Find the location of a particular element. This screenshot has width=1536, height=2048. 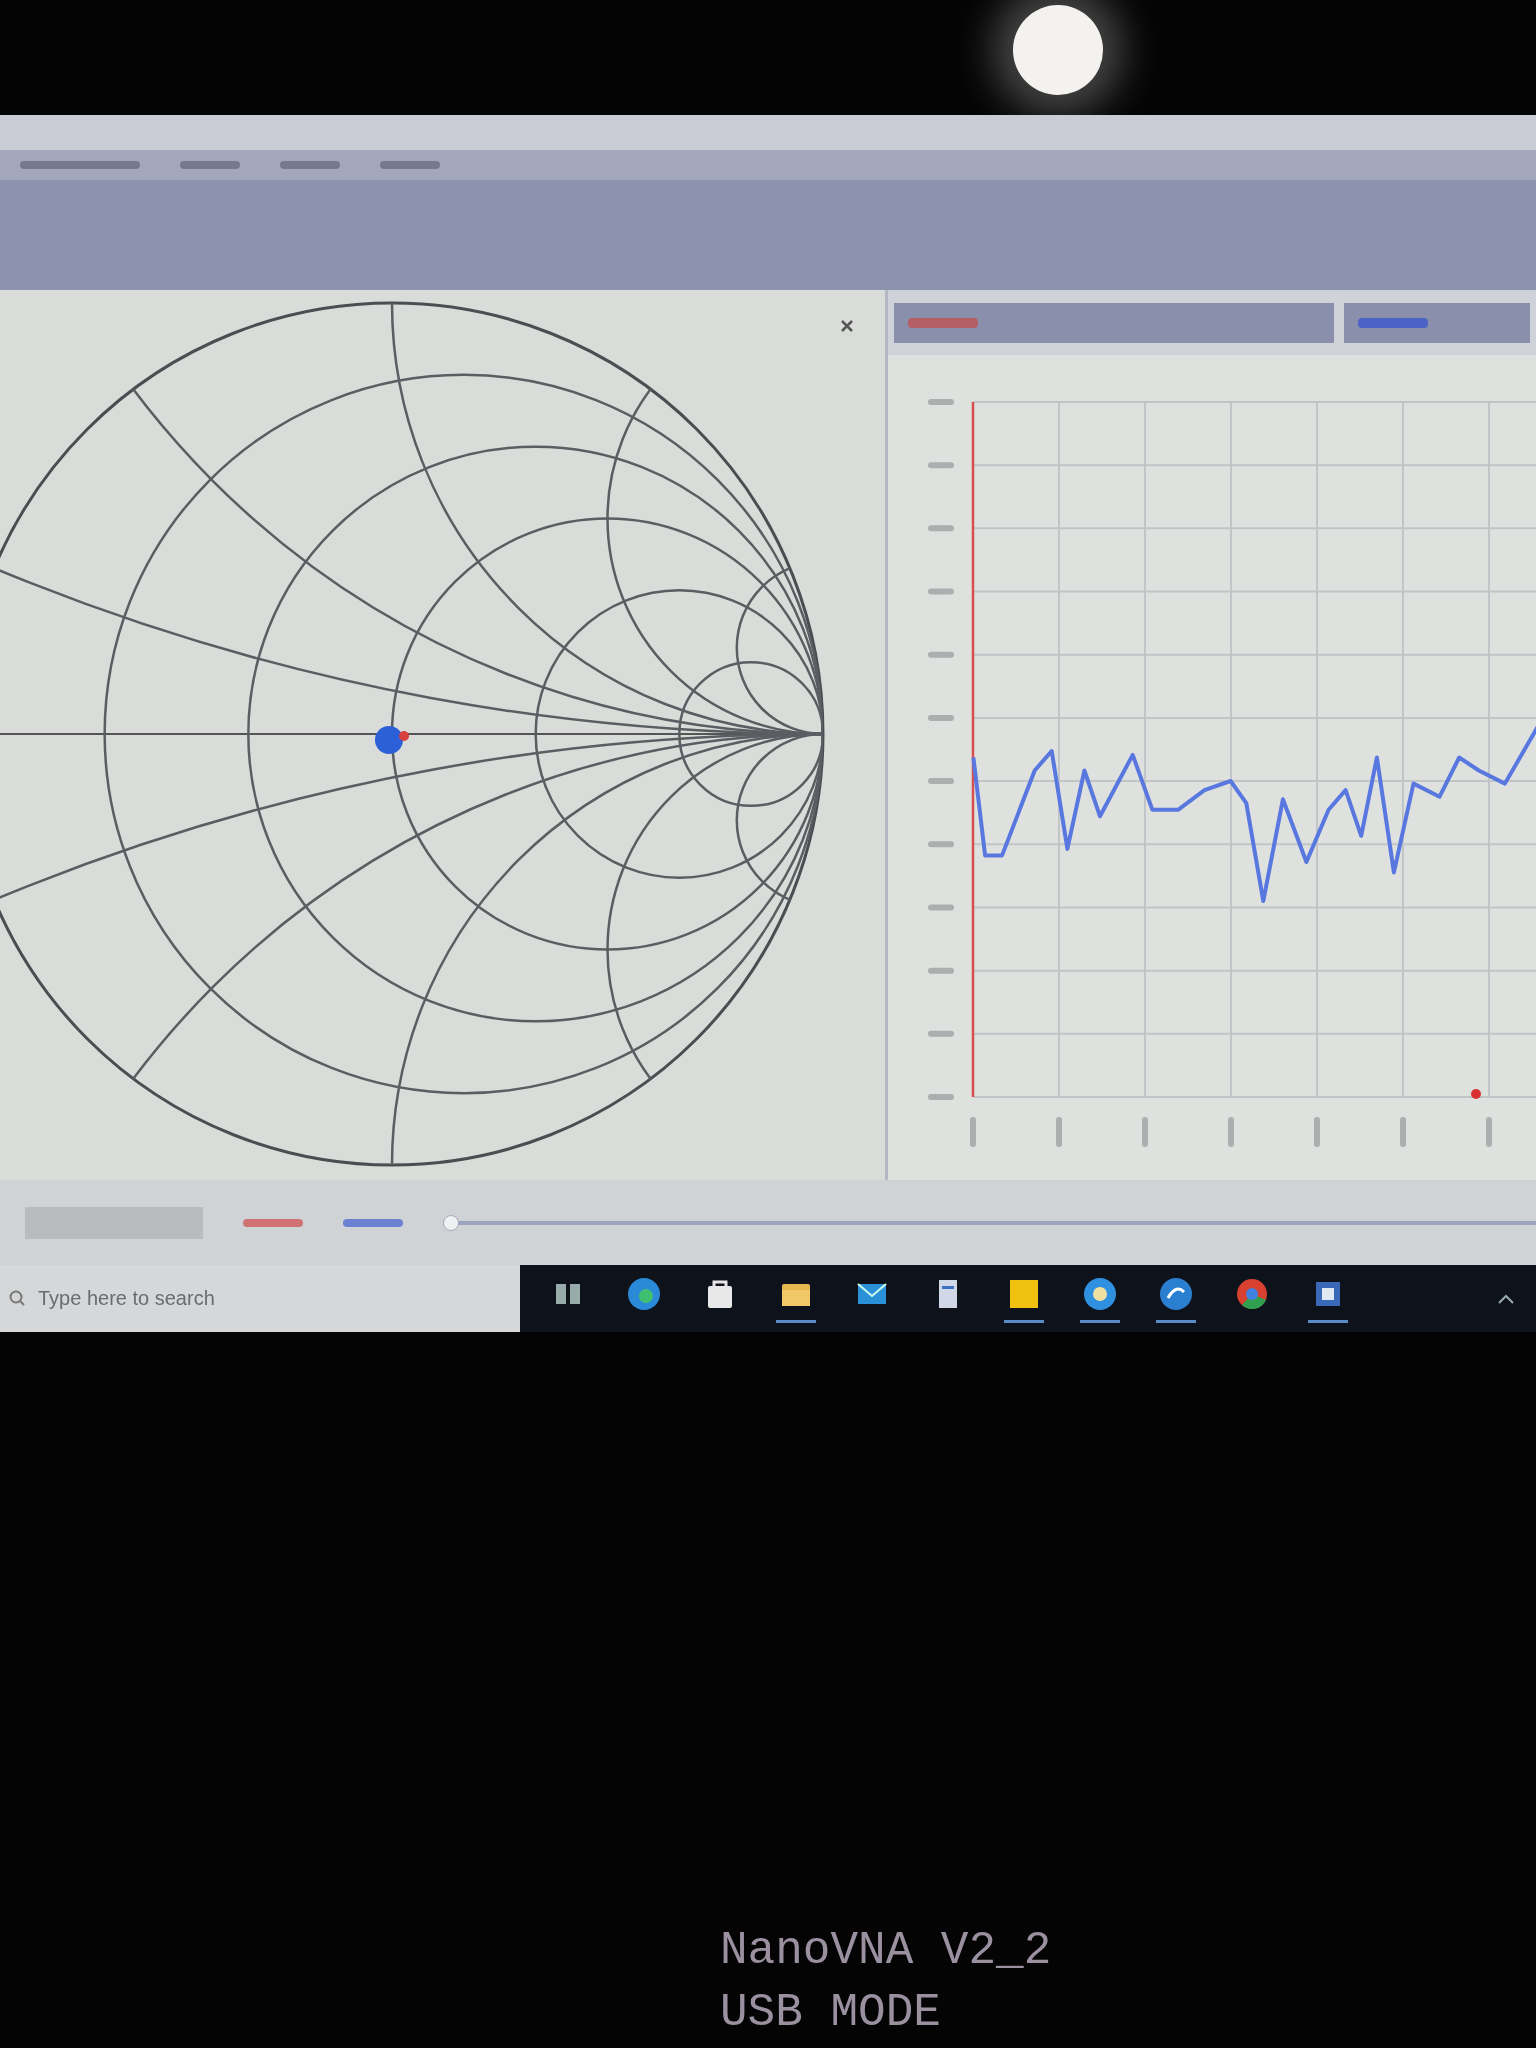

close-icon is located at coordinates (847, 326).